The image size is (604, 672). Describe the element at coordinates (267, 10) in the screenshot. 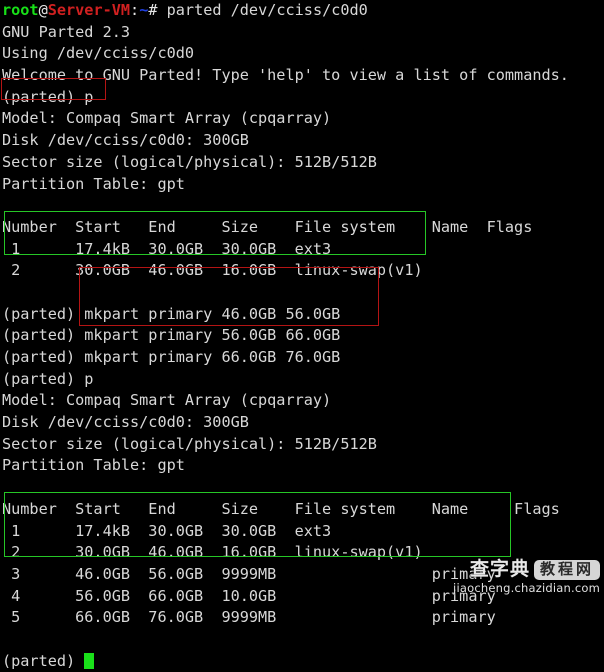

I see `shell-command: parted /dev/cciss/c0d0` at that location.